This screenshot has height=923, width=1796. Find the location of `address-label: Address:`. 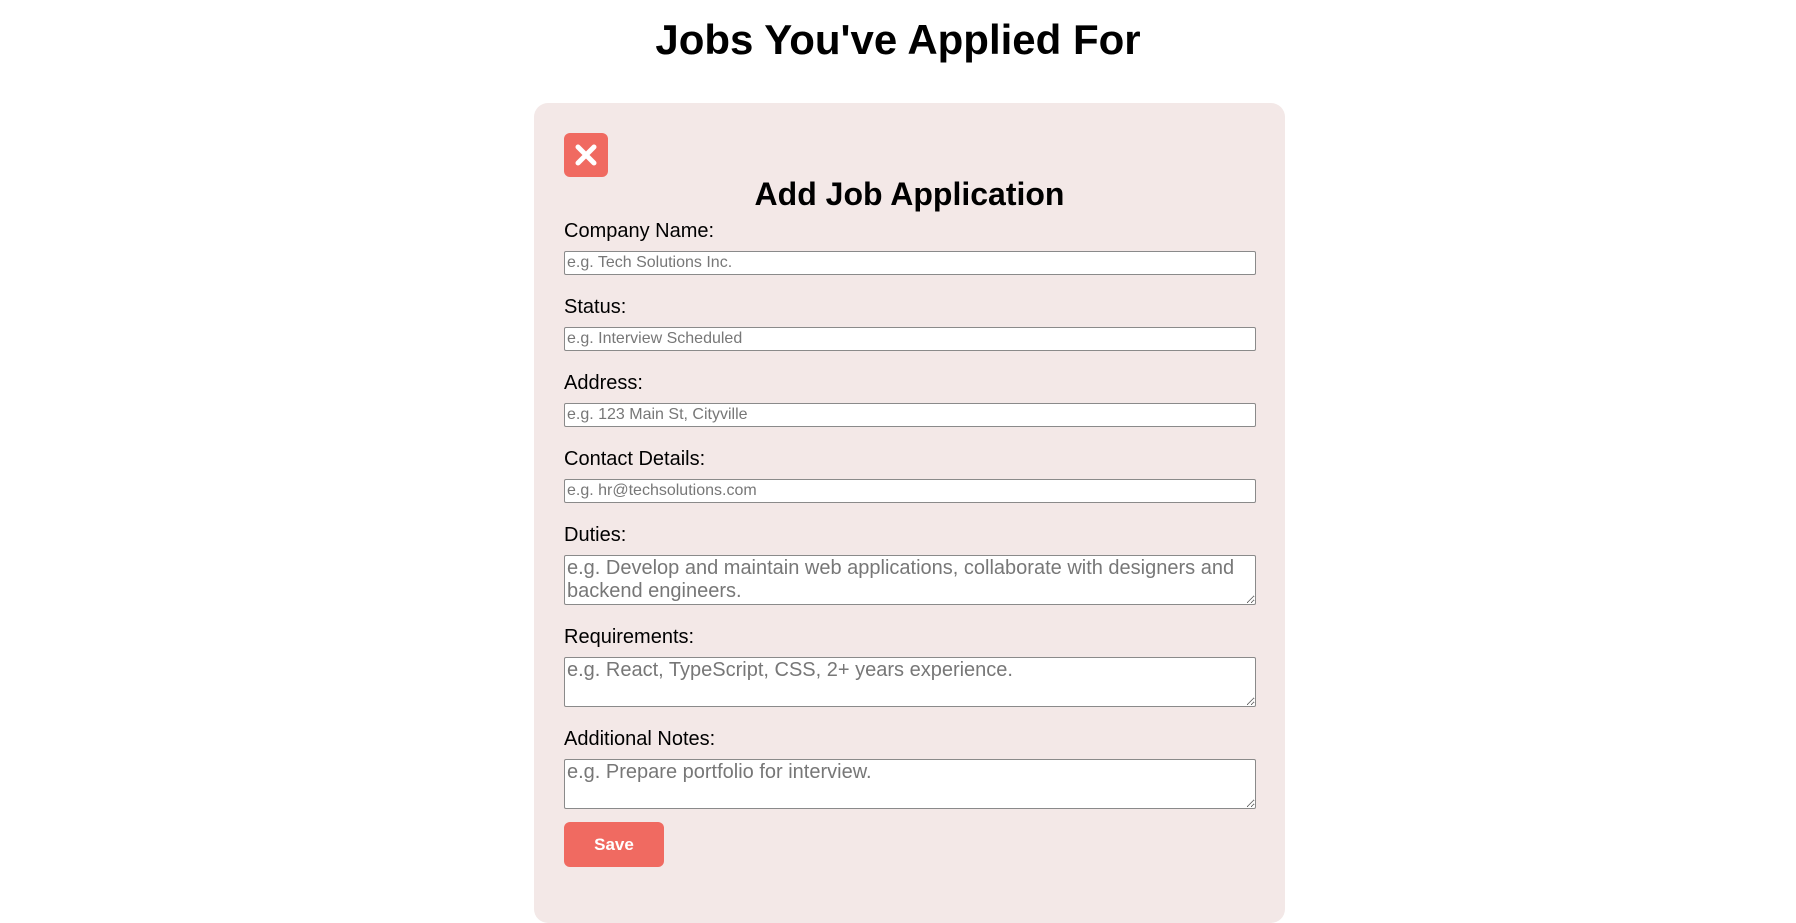

address-label: Address: is located at coordinates (603, 383).